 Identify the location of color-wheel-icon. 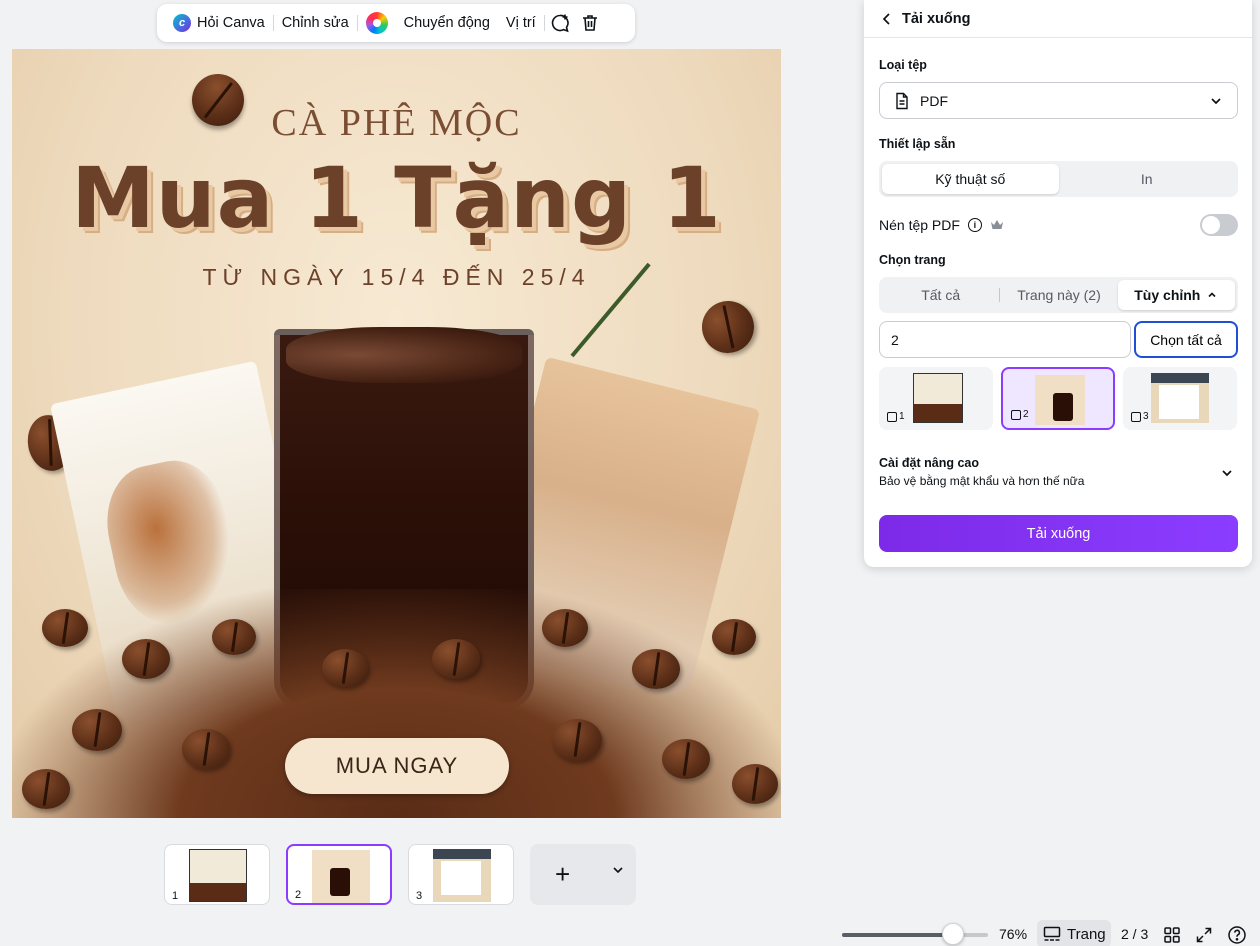
(376, 23).